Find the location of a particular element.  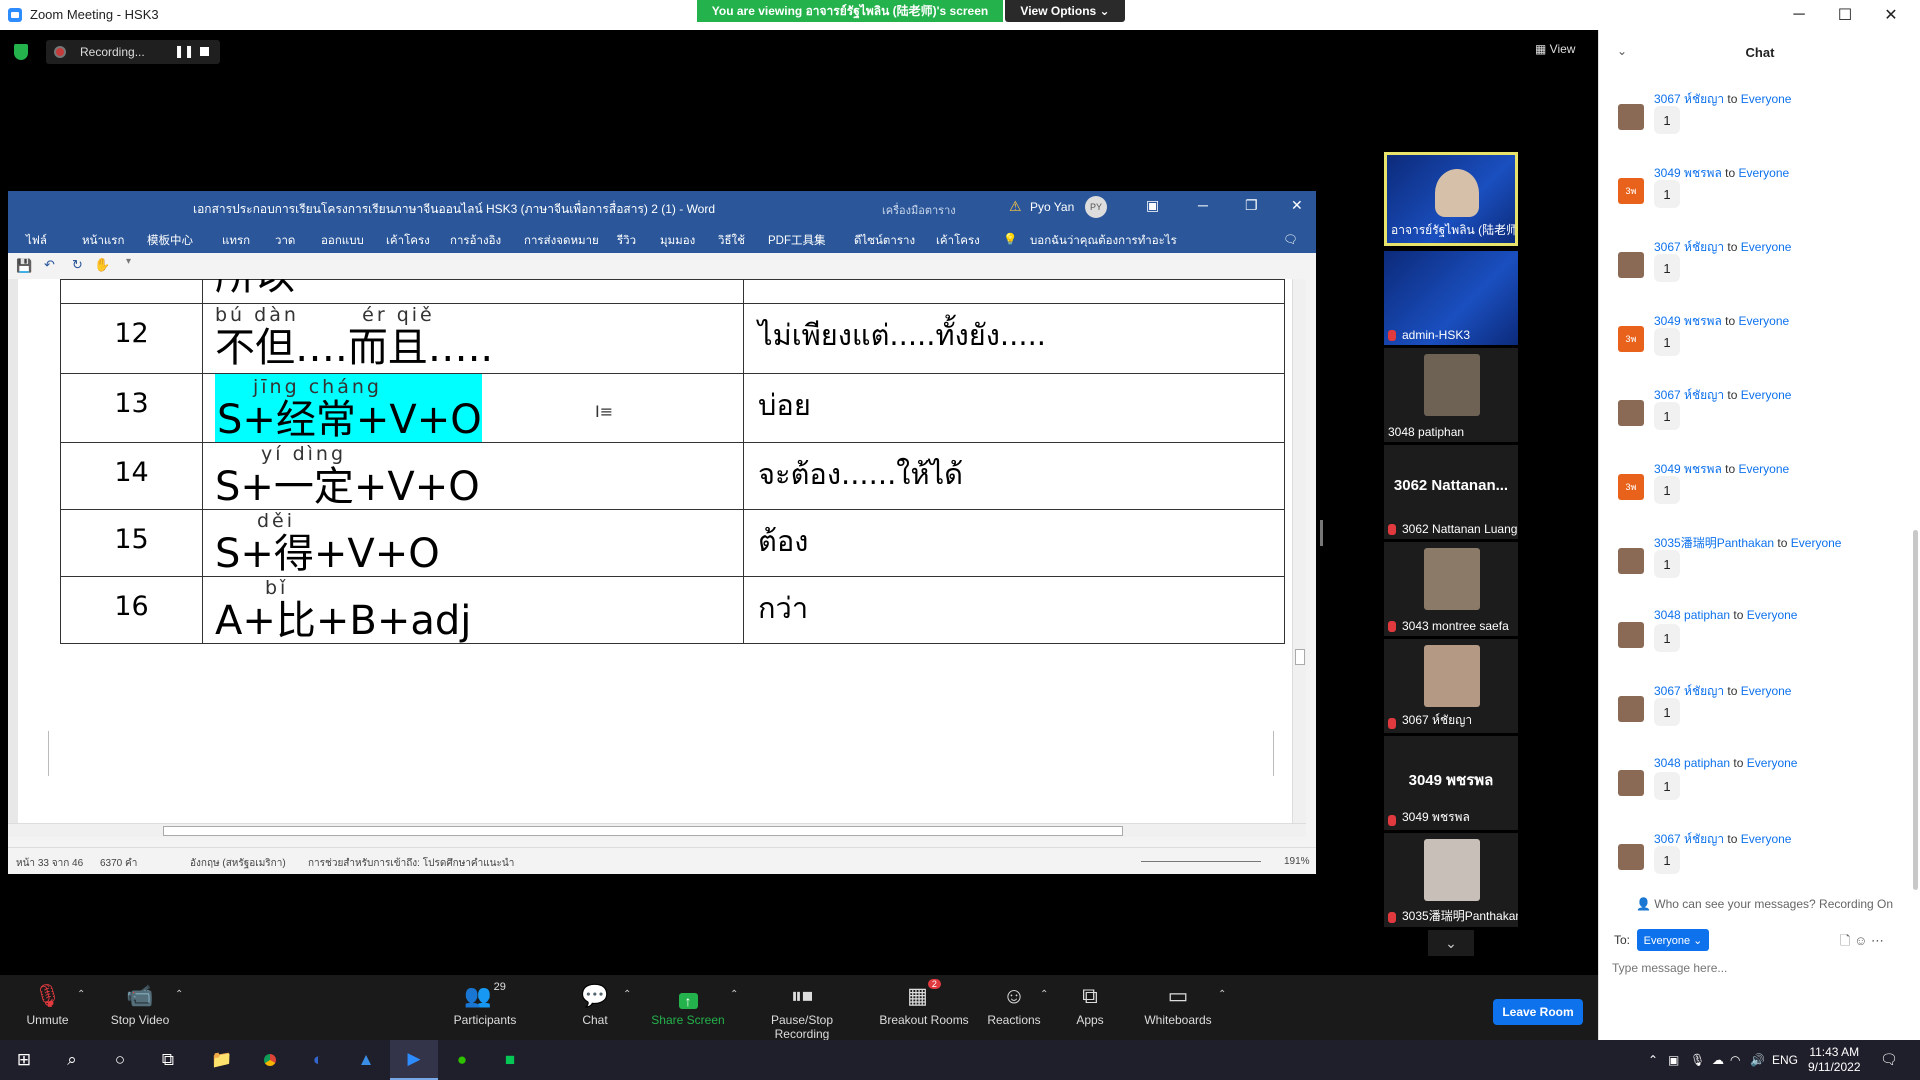

ribbon-tab: ดีไซน์ตาราง is located at coordinates (884, 241).